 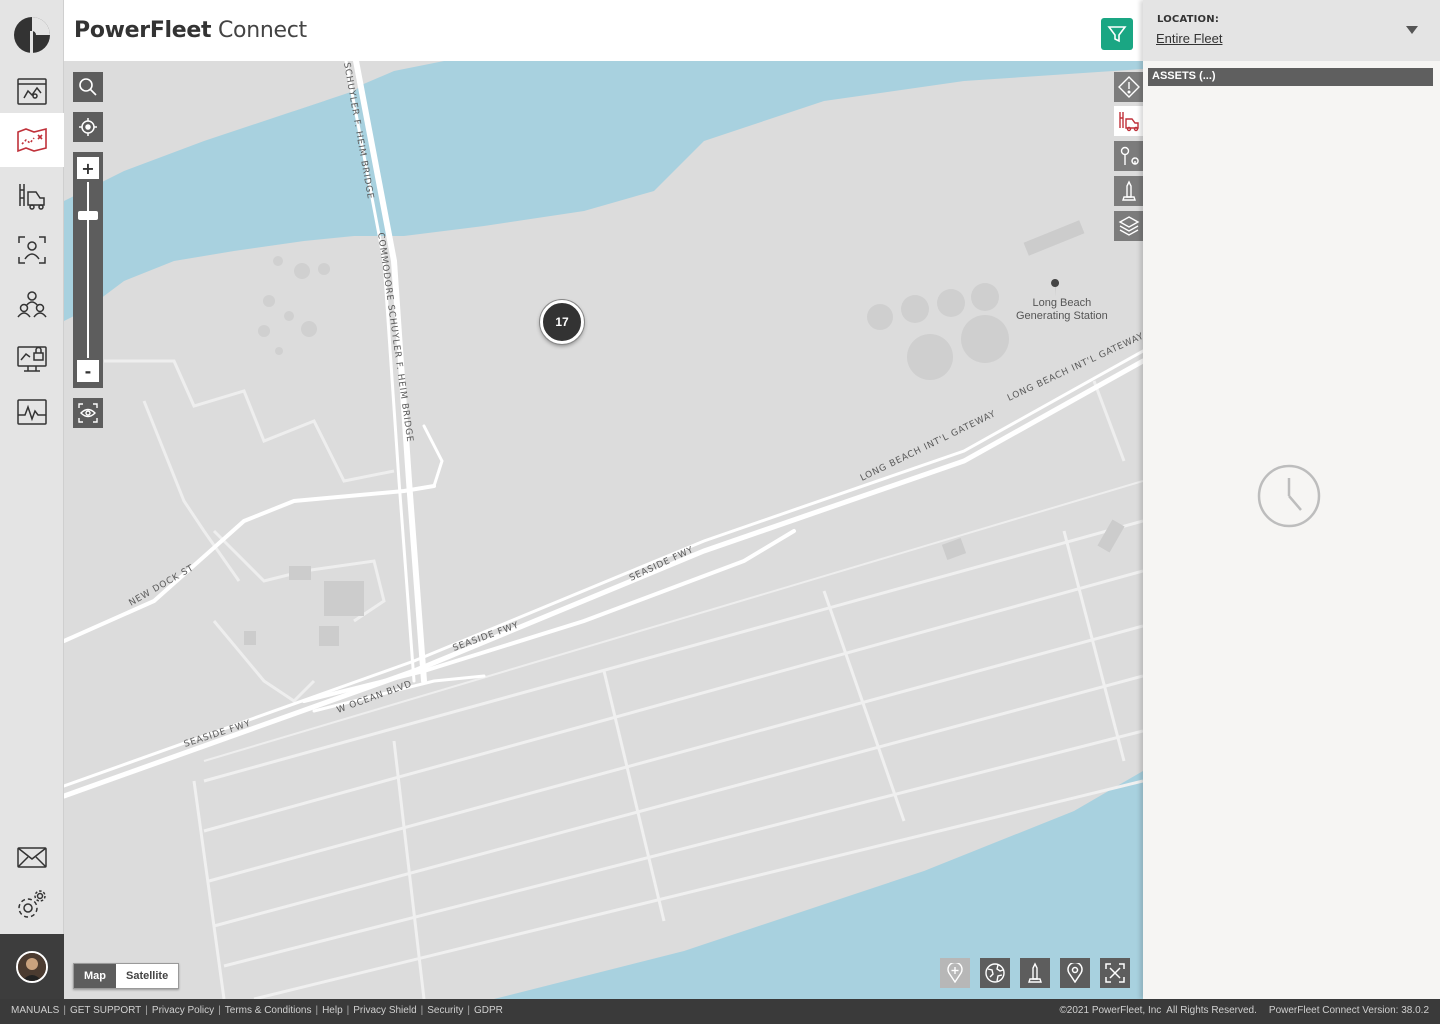 I want to click on nav-security, so click(x=32, y=358).